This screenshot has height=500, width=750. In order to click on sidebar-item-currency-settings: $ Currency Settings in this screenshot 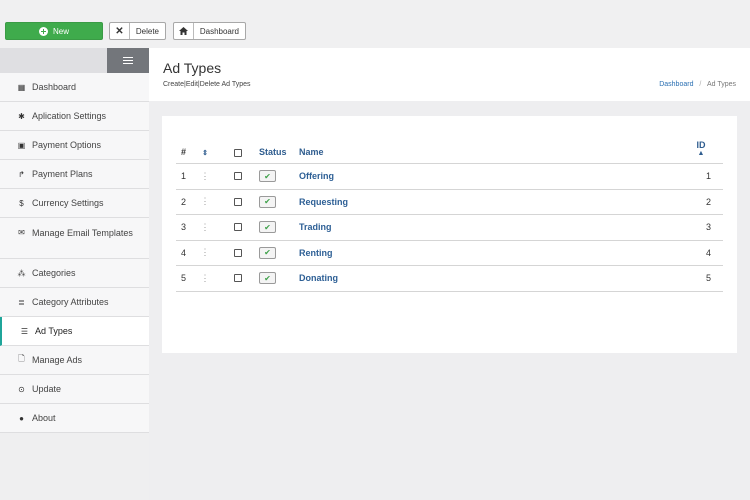, I will do `click(74, 203)`.